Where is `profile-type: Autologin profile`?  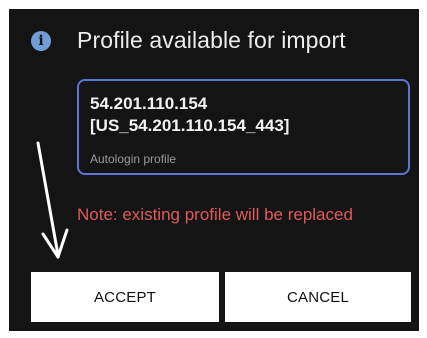
profile-type: Autologin profile is located at coordinates (133, 159).